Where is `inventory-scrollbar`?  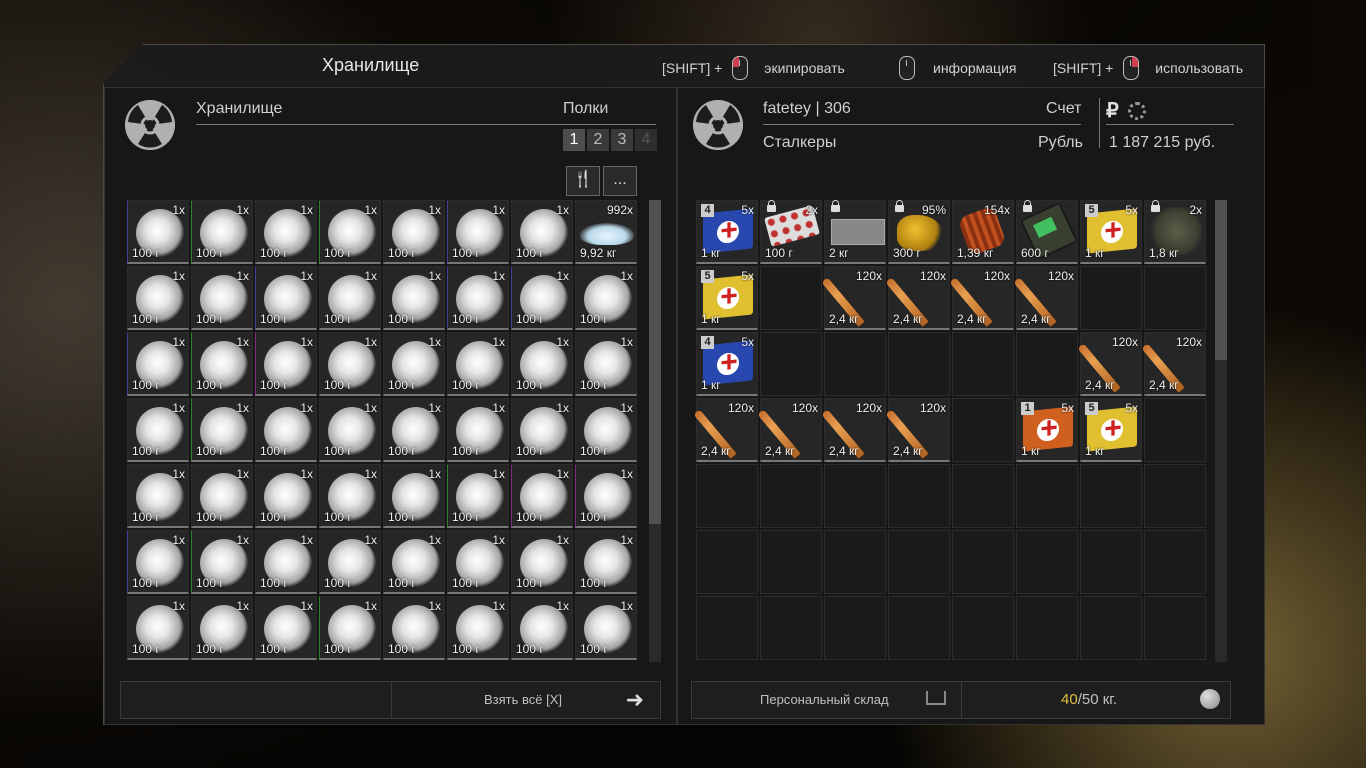
inventory-scrollbar is located at coordinates (1221, 431).